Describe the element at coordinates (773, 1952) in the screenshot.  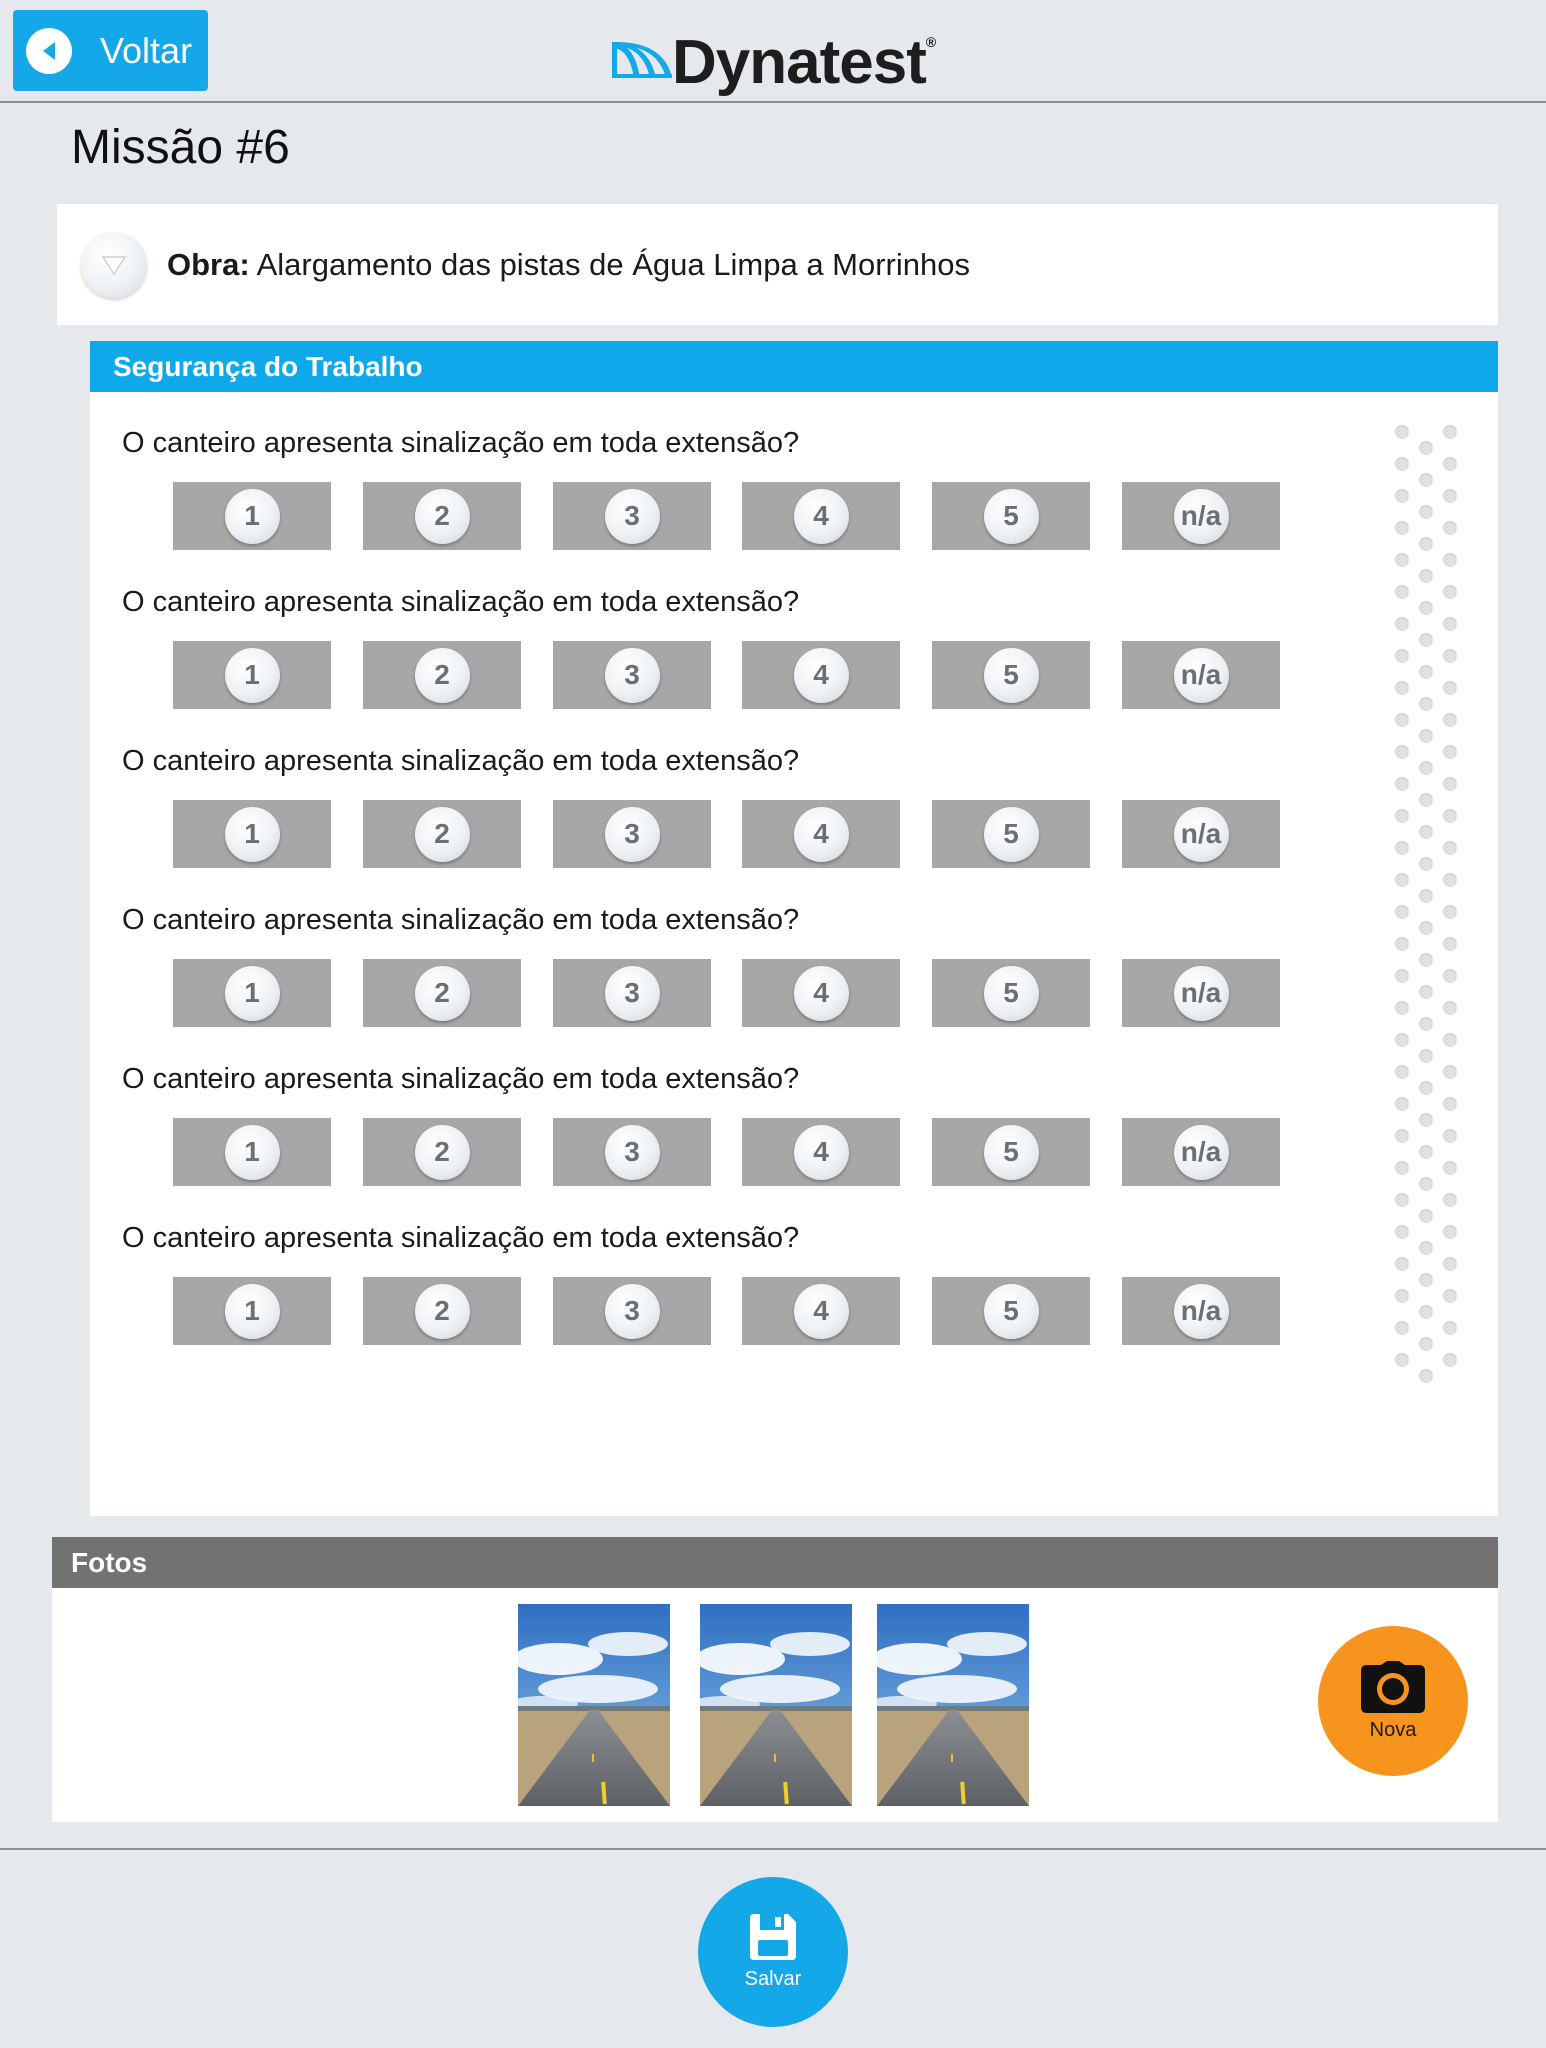
I see `save-button: Salvar` at that location.